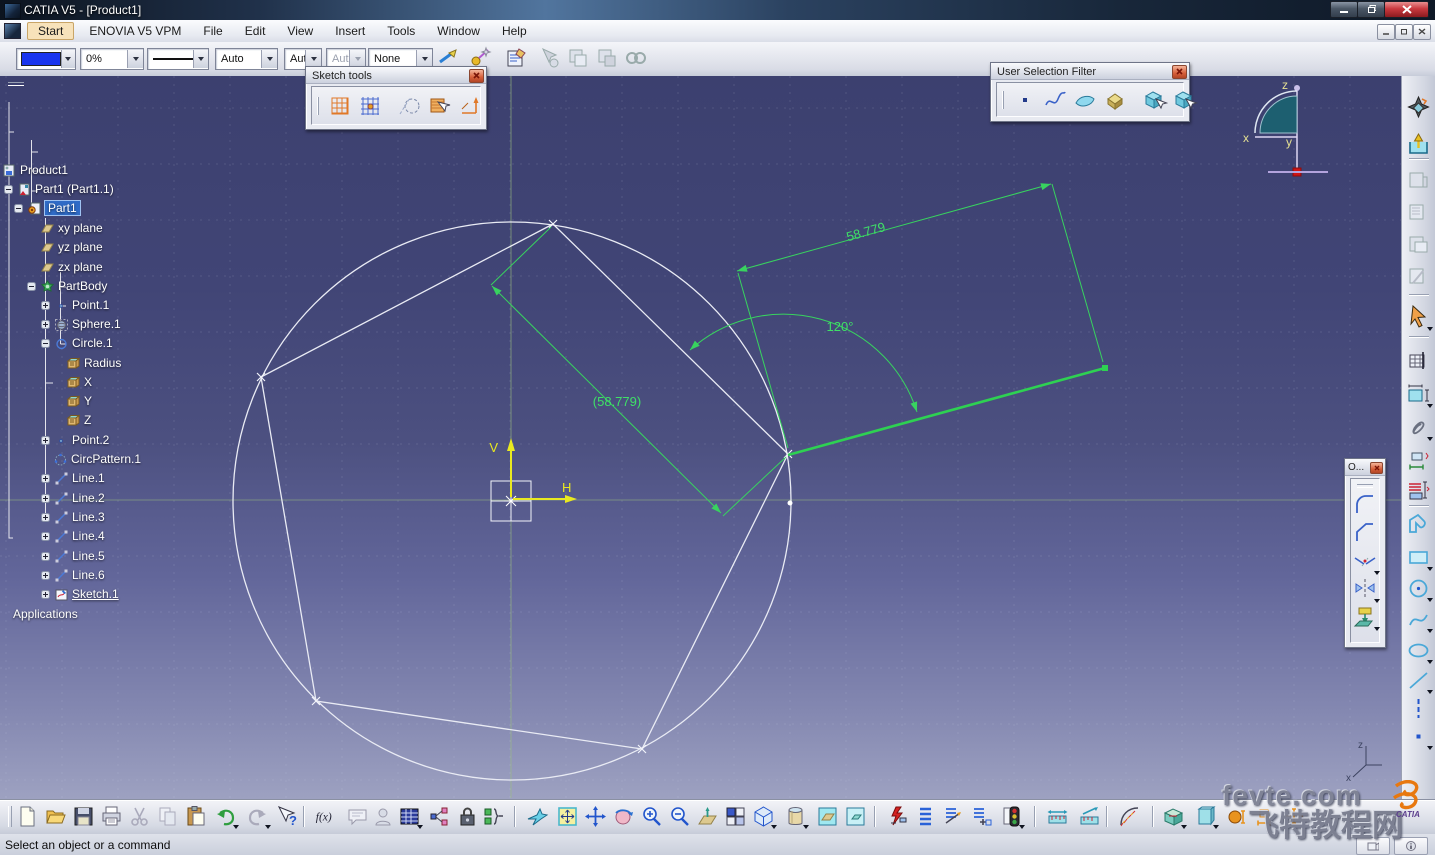  Describe the element at coordinates (1297, 88) in the screenshot. I see `compass-top-handle` at that location.